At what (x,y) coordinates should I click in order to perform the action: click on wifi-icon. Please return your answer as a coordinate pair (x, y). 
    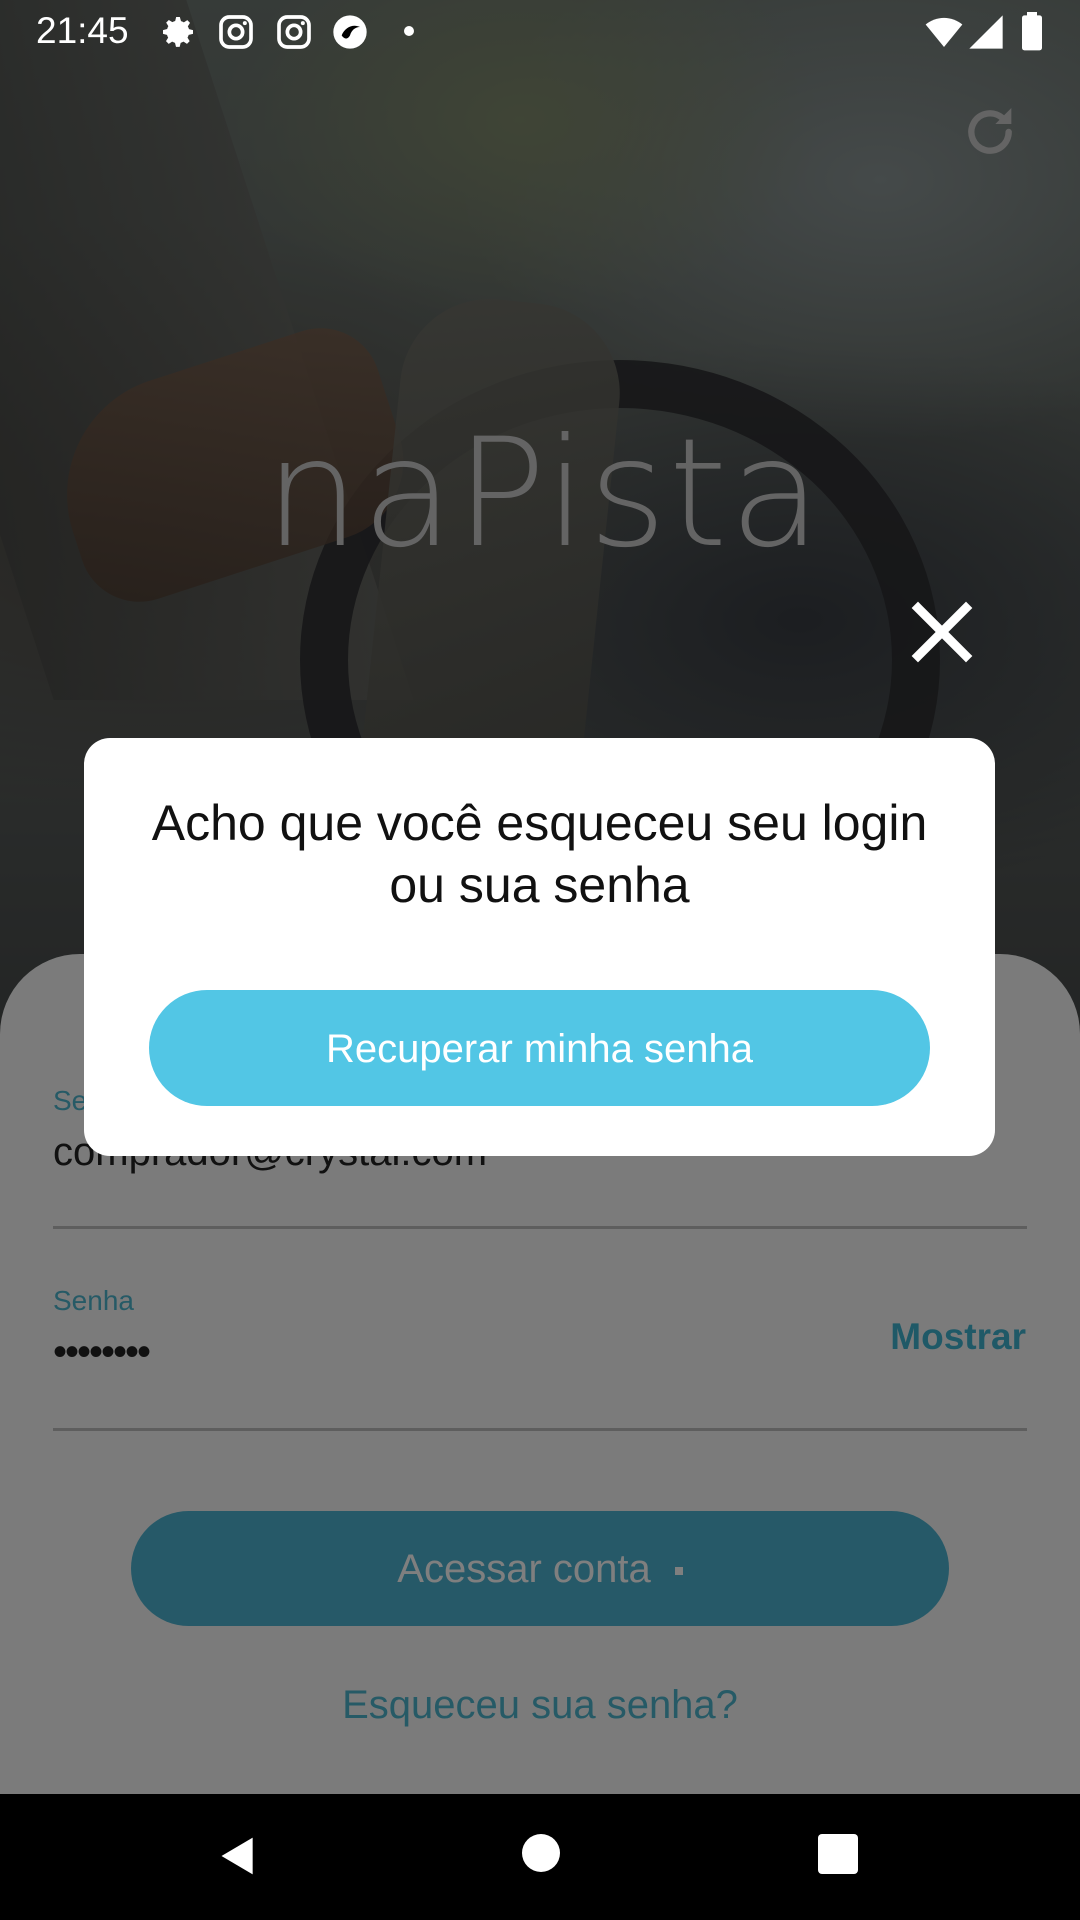
    Looking at the image, I should click on (944, 32).